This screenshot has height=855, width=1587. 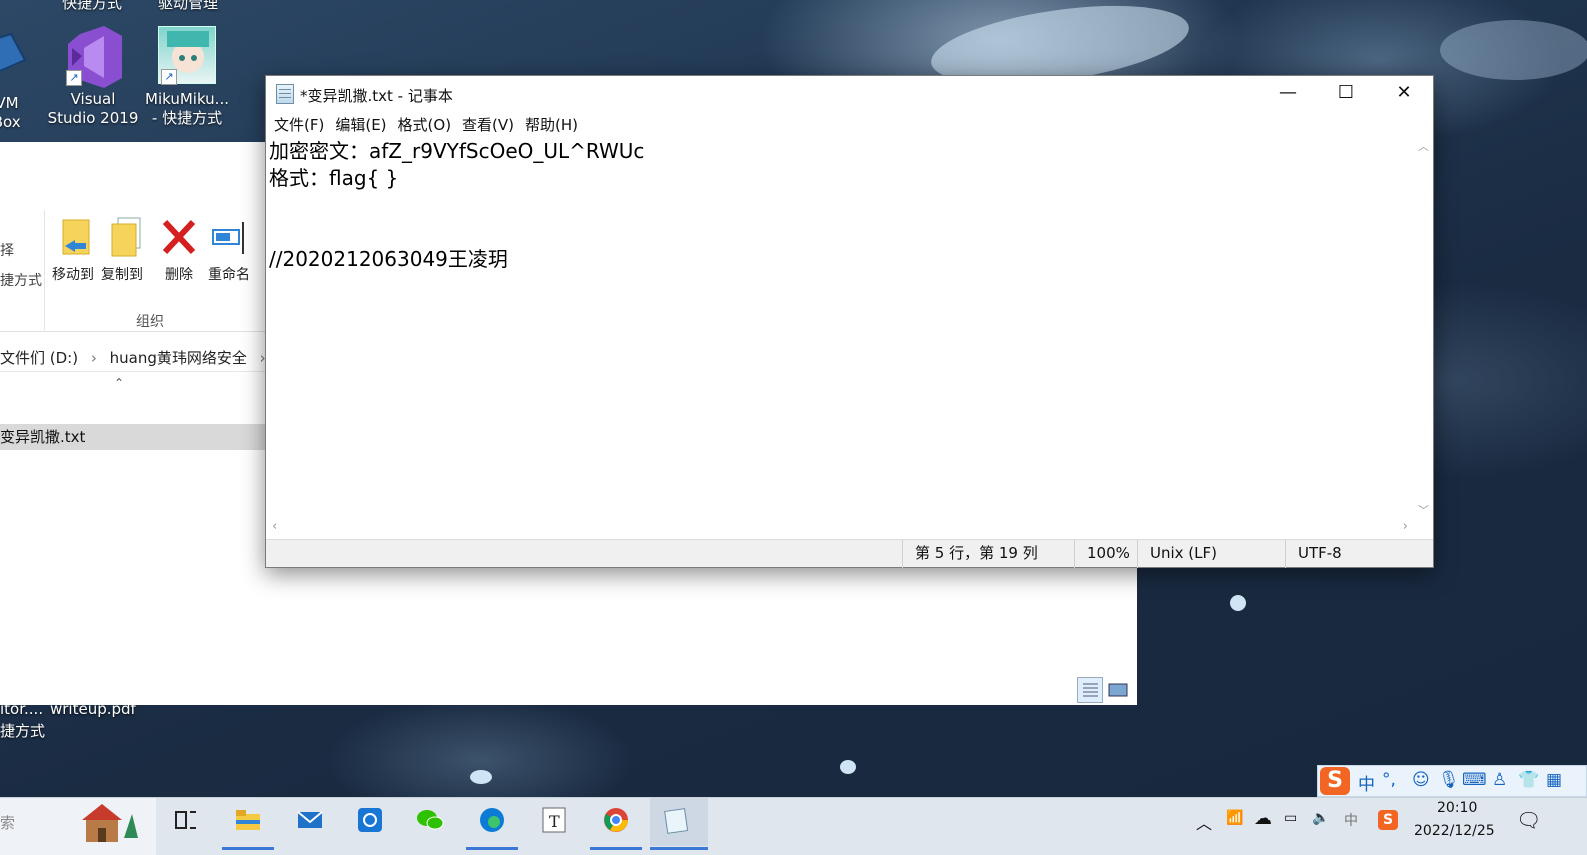 What do you see at coordinates (1263, 818) in the screenshot?
I see `cloud-icon: ☁` at bounding box center [1263, 818].